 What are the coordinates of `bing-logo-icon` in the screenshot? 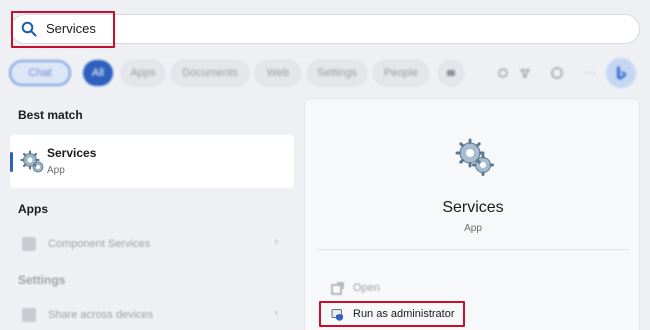 It's located at (621, 73).